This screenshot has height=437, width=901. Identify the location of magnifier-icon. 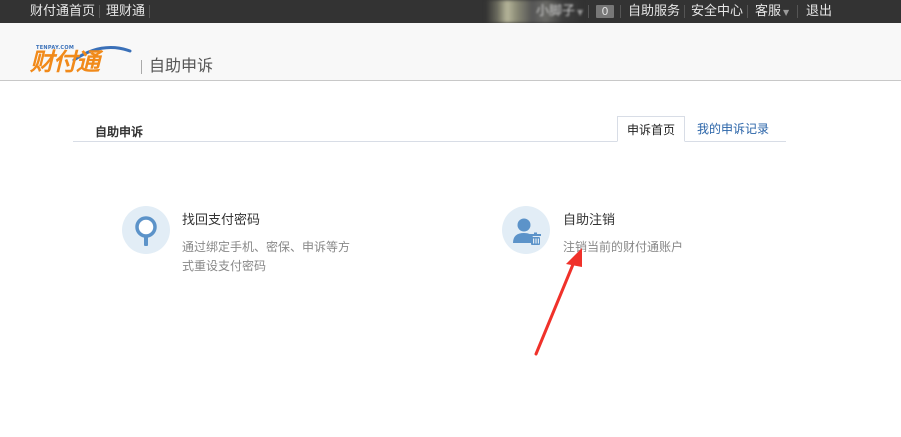
(146, 231).